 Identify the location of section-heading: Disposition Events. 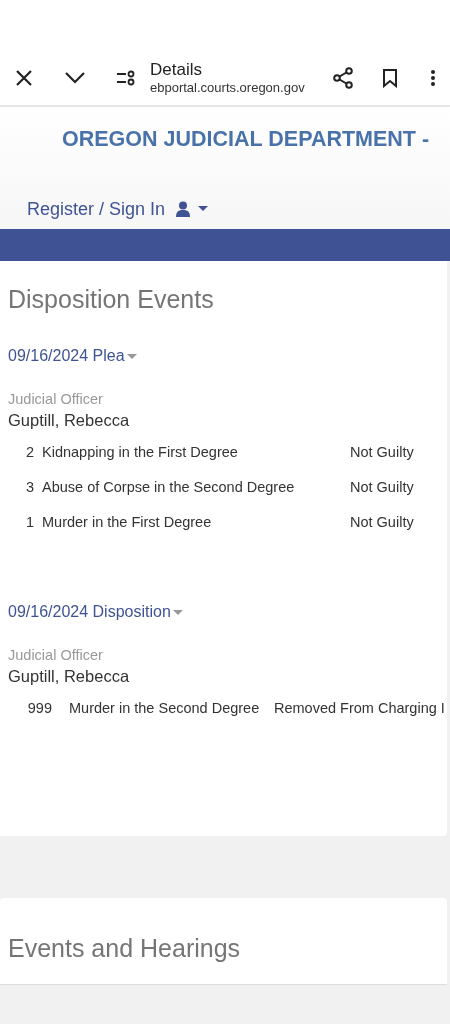
(111, 299).